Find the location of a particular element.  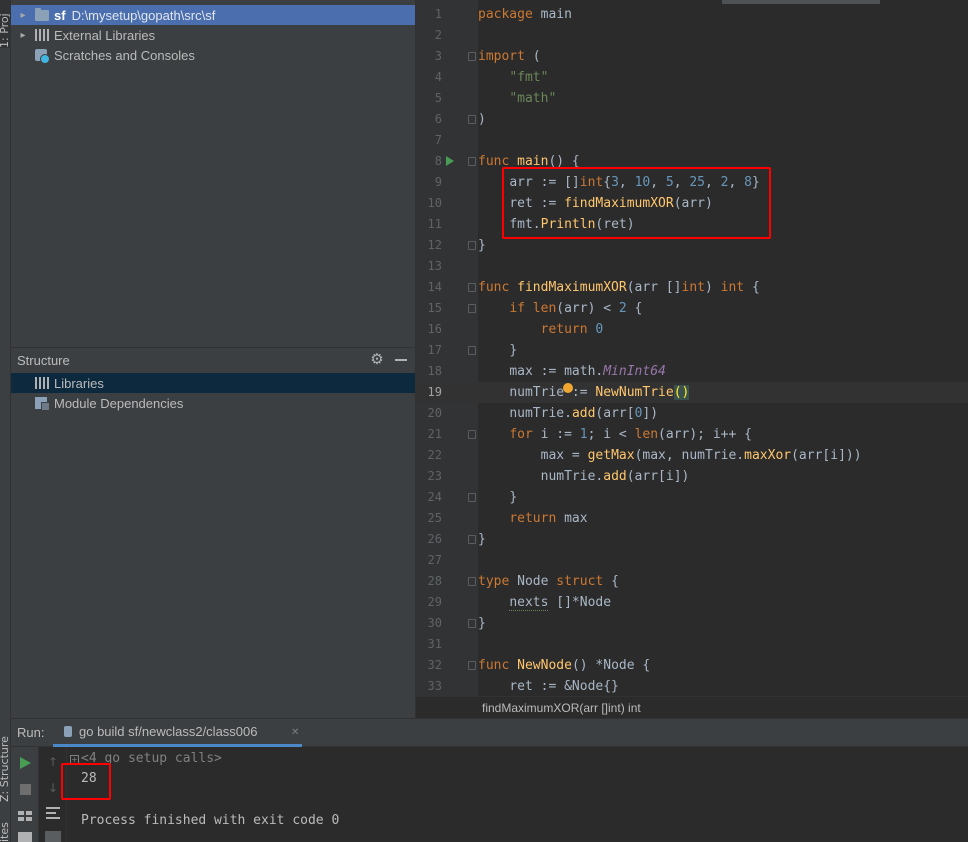

line-number: 20 is located at coordinates (434, 413).